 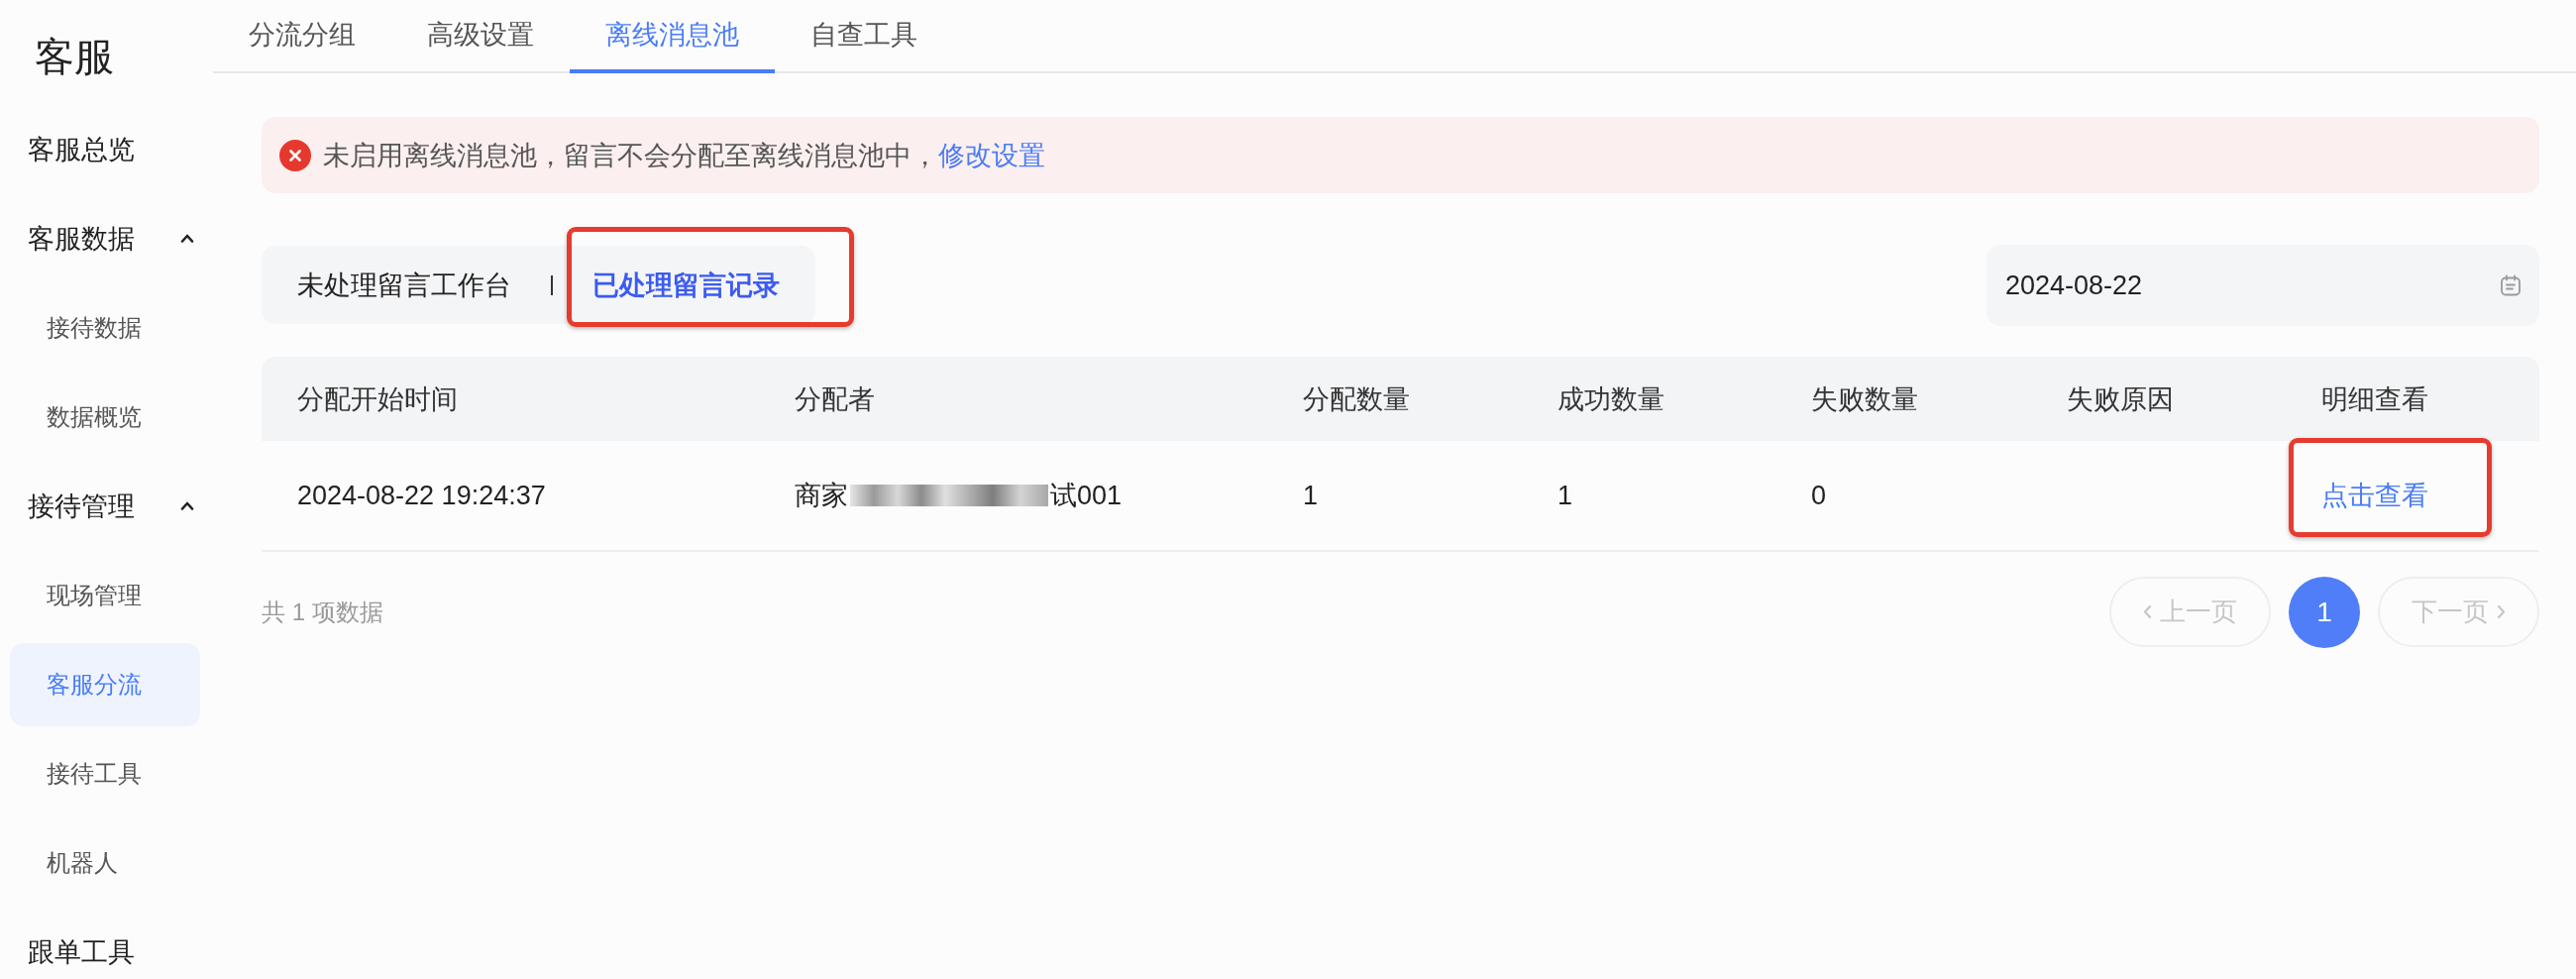 I want to click on chevron-left-icon, so click(x=2147, y=611).